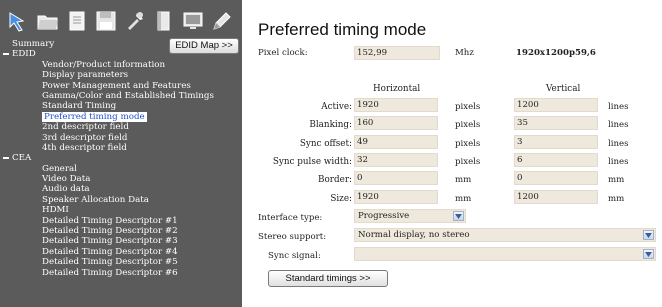 The height and width of the screenshot is (307, 662). Describe the element at coordinates (312, 162) in the screenshot. I see `sync-pulse-width-label: Sync pulse width:` at that location.